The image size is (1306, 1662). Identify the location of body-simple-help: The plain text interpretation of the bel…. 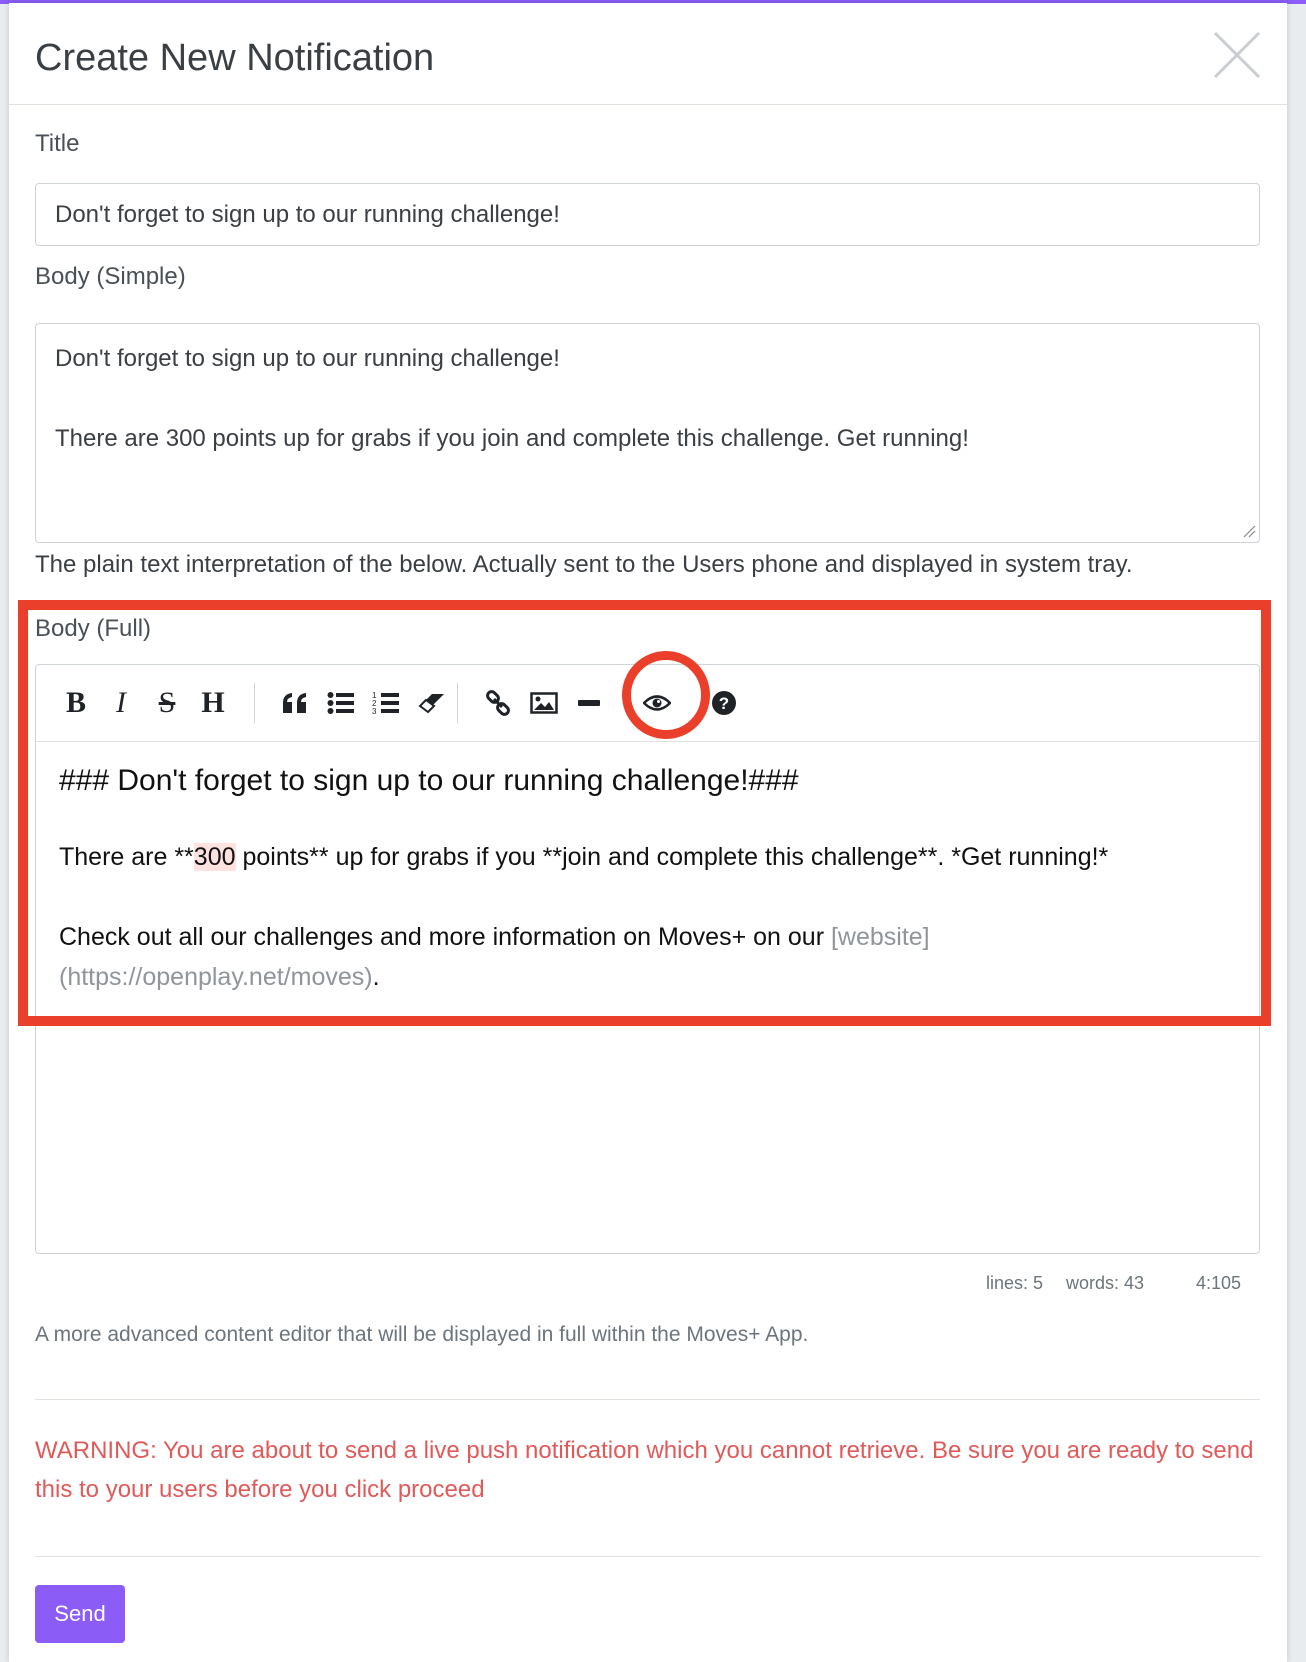
(584, 564).